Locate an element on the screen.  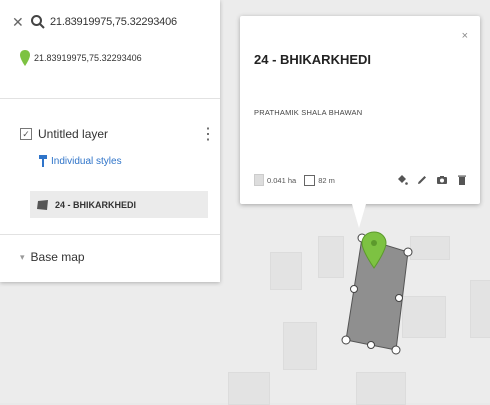
area-value: 0.041 ha is located at coordinates (282, 180).